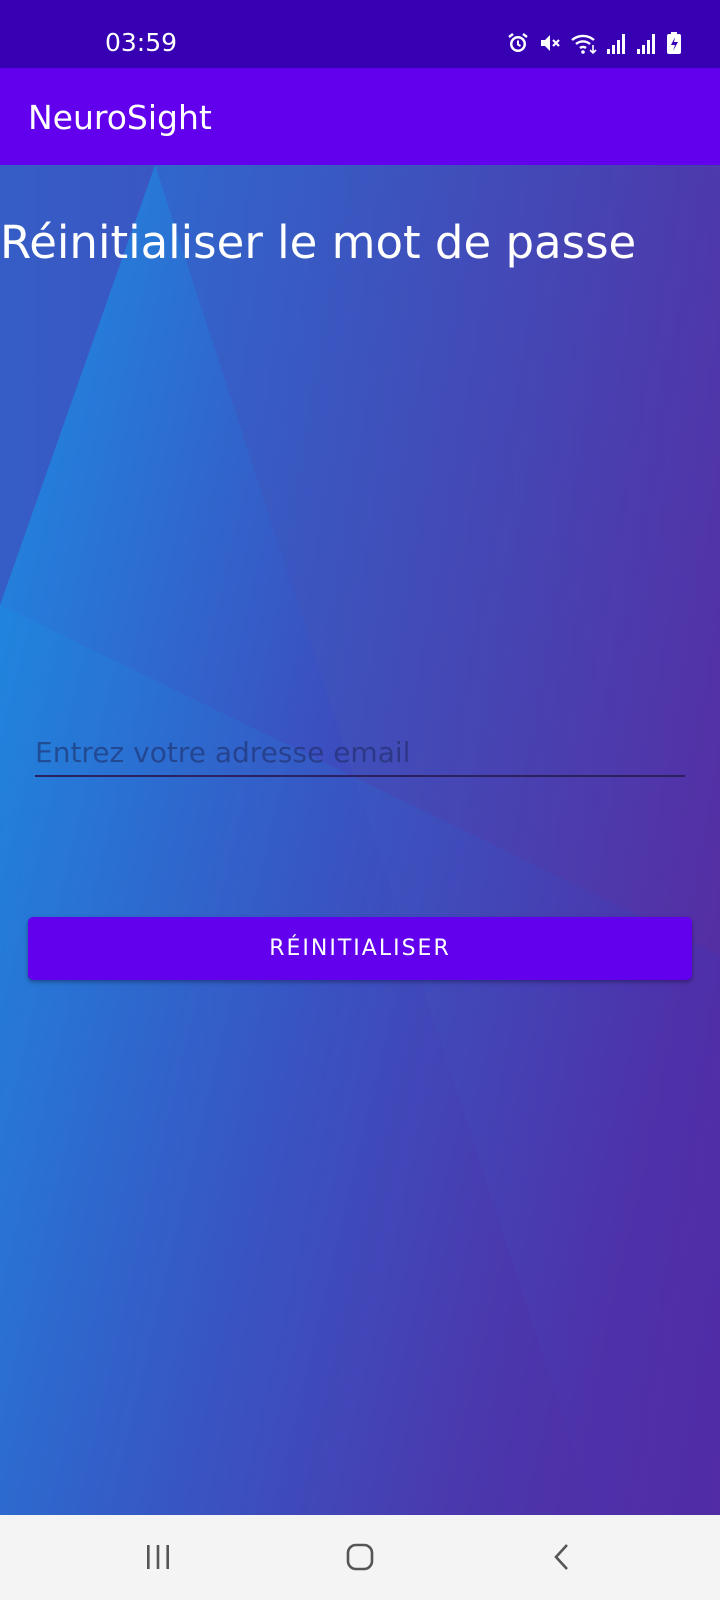  I want to click on navigation-bar, so click(360, 1557).